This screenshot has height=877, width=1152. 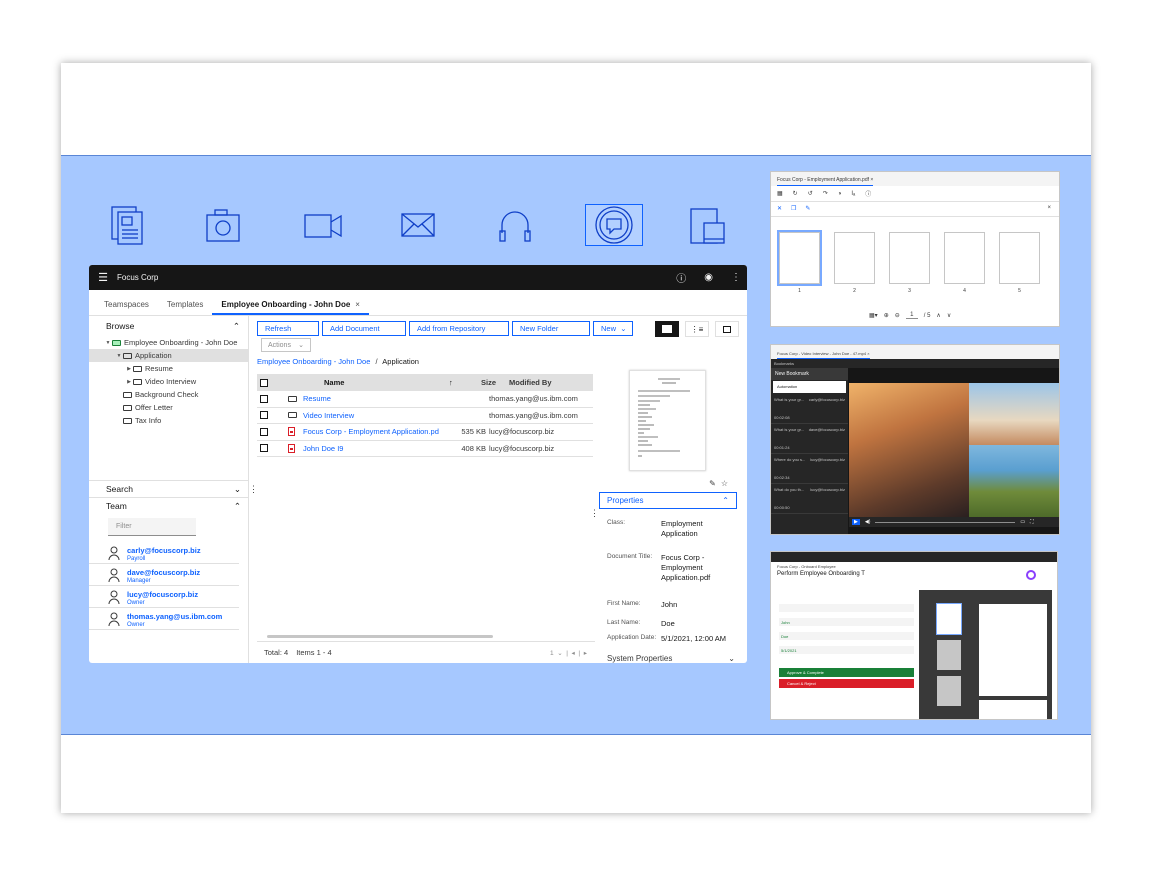 What do you see at coordinates (846, 636) in the screenshot?
I see `form-field: Doe` at bounding box center [846, 636].